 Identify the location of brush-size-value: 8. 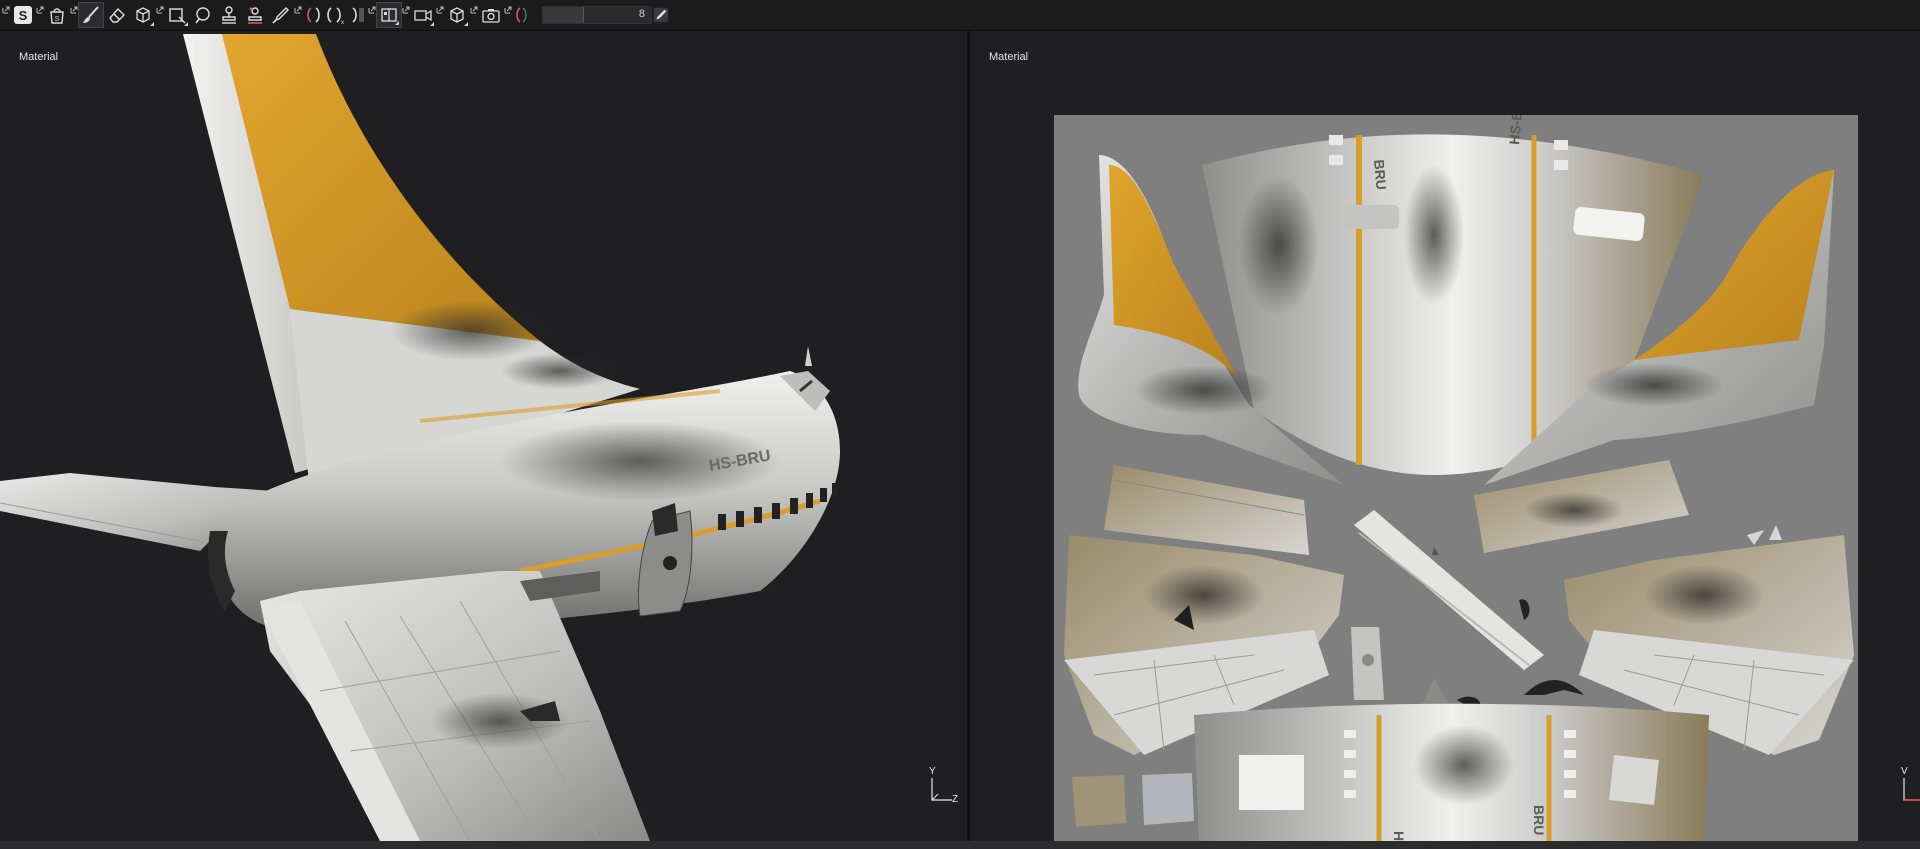
(642, 14).